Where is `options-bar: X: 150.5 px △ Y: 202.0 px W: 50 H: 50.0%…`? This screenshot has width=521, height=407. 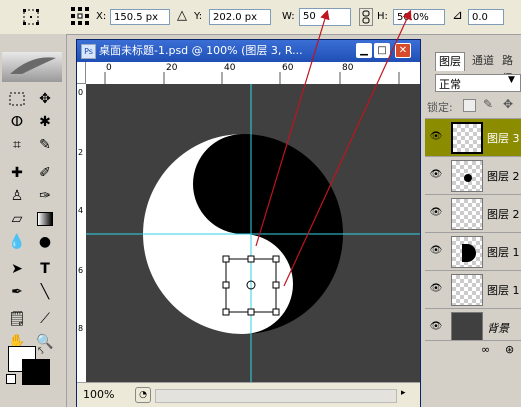 options-bar: X: 150.5 px △ Y: 202.0 px W: 50 H: 50.0%… is located at coordinates (260, 17).